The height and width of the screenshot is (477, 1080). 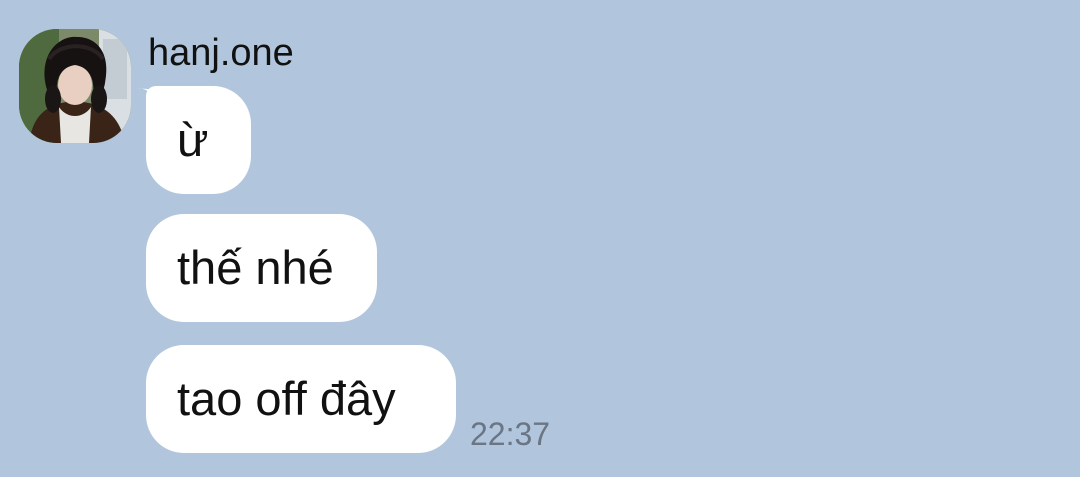 I want to click on message-bubble: ừ, so click(x=198, y=140).